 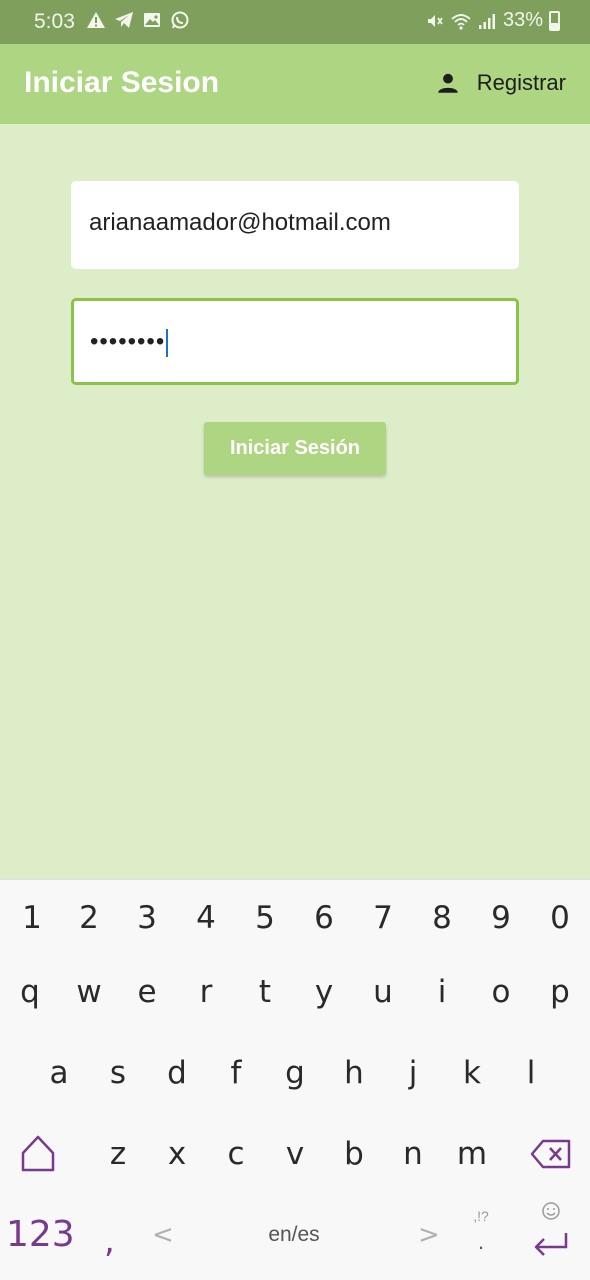 I want to click on key-8: 8, so click(x=442, y=918).